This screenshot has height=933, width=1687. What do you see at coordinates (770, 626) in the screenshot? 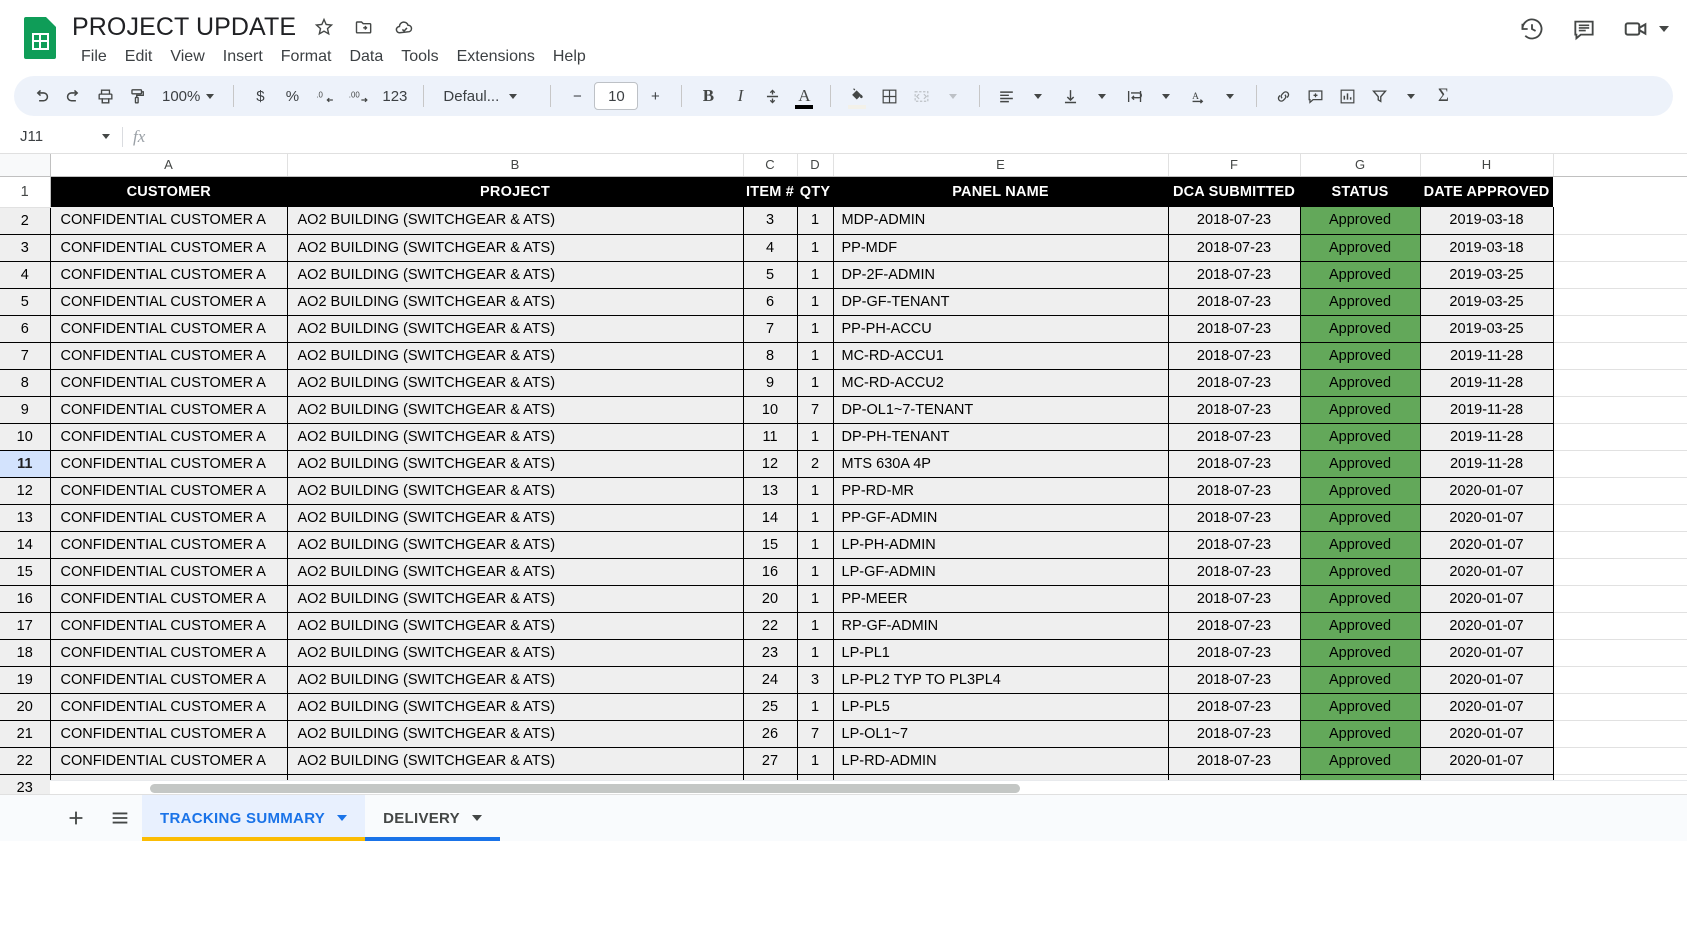
I see `cell-item-number: 22` at bounding box center [770, 626].